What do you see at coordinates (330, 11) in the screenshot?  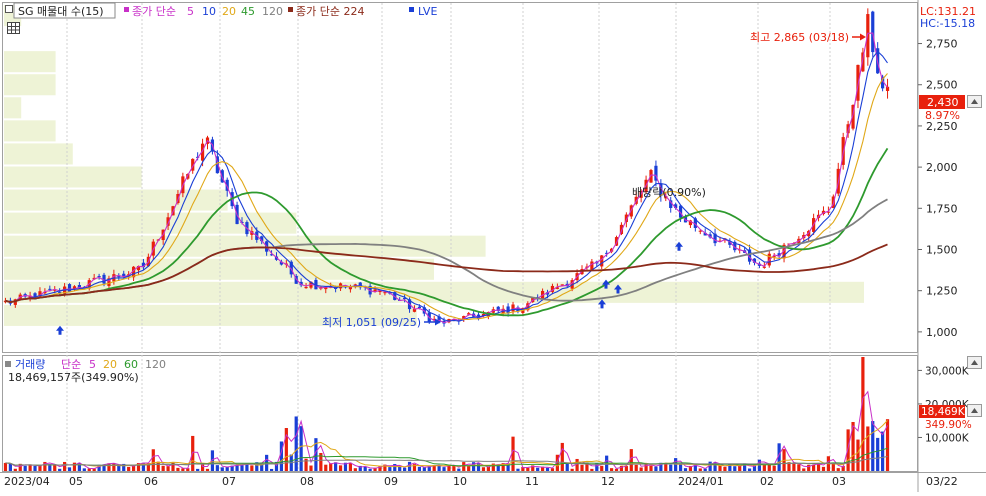 I see `ma2-label: 종가 단순 224` at bounding box center [330, 11].